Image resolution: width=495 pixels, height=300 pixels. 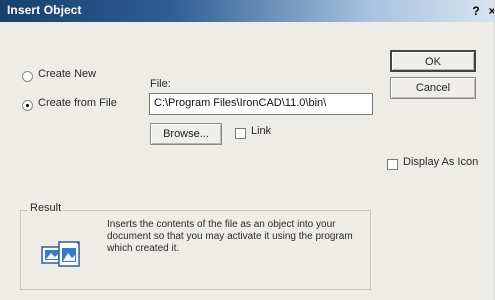 What do you see at coordinates (44, 10) in the screenshot?
I see `dialog-title: Insert Object` at bounding box center [44, 10].